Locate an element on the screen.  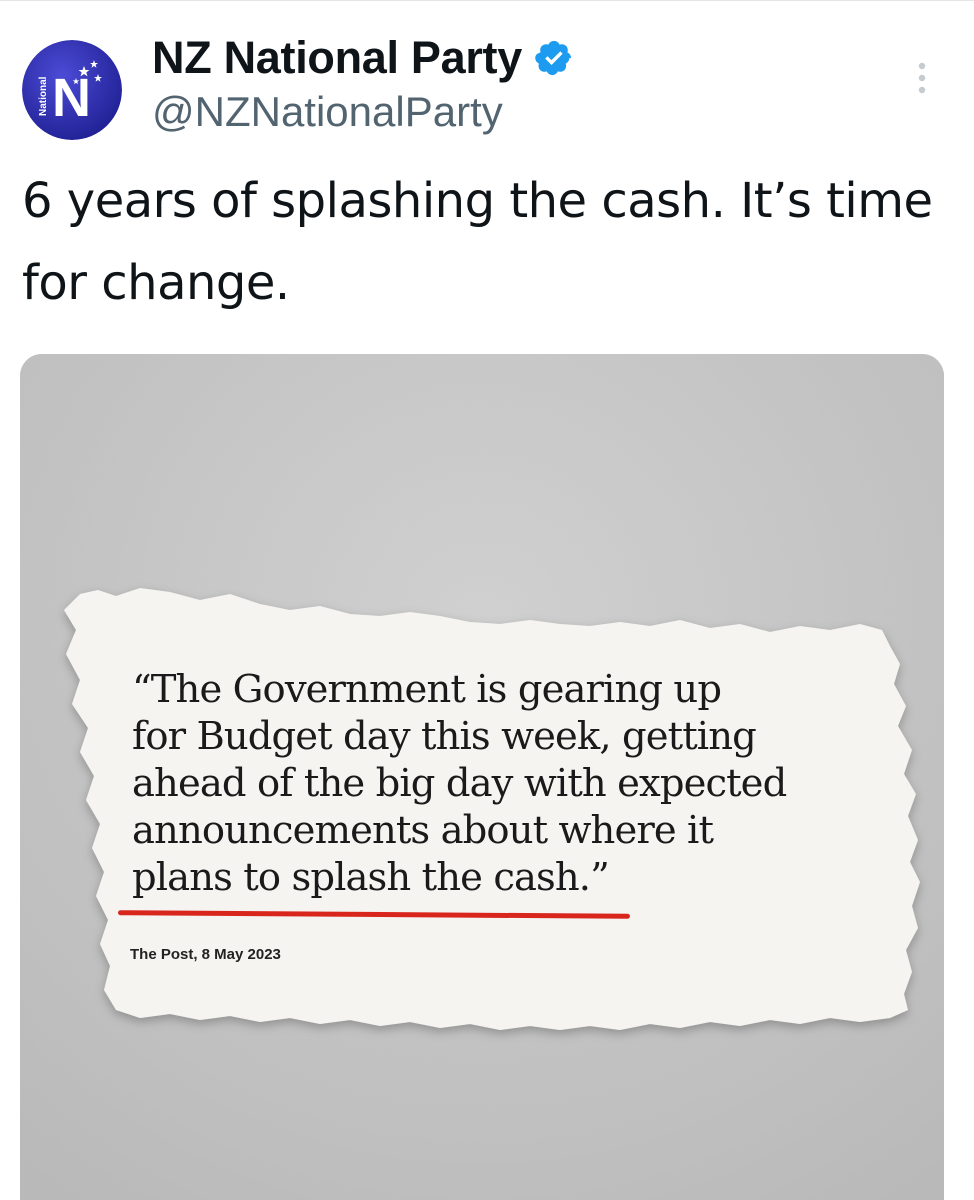
author-row: NZ National Party is located at coordinates (363, 58).